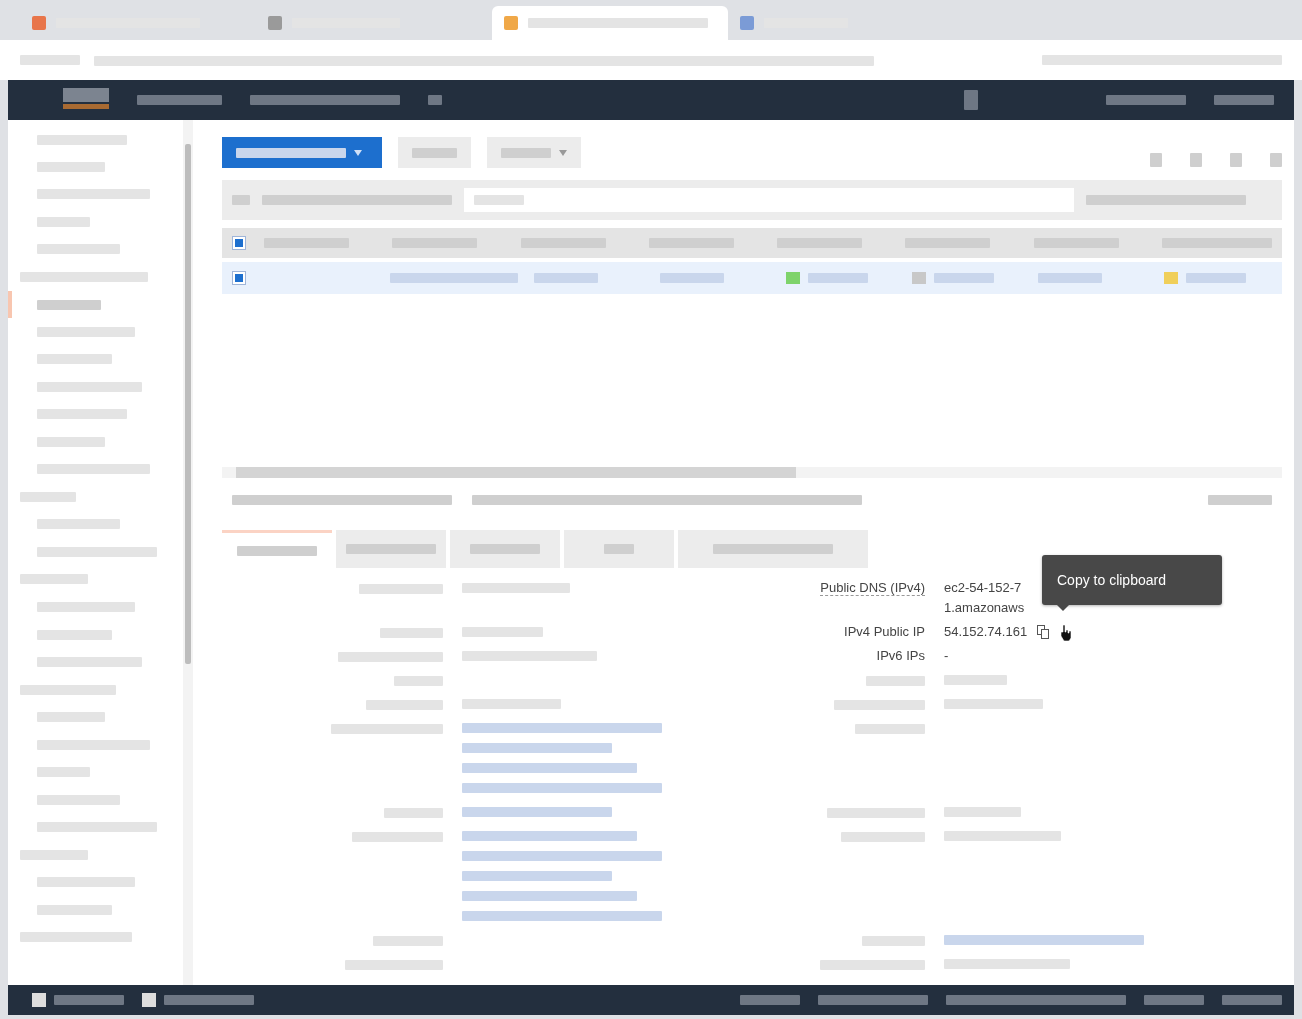 The width and height of the screenshot is (1302, 1019). What do you see at coordinates (1043, 632) in the screenshot?
I see `copy-icon` at bounding box center [1043, 632].